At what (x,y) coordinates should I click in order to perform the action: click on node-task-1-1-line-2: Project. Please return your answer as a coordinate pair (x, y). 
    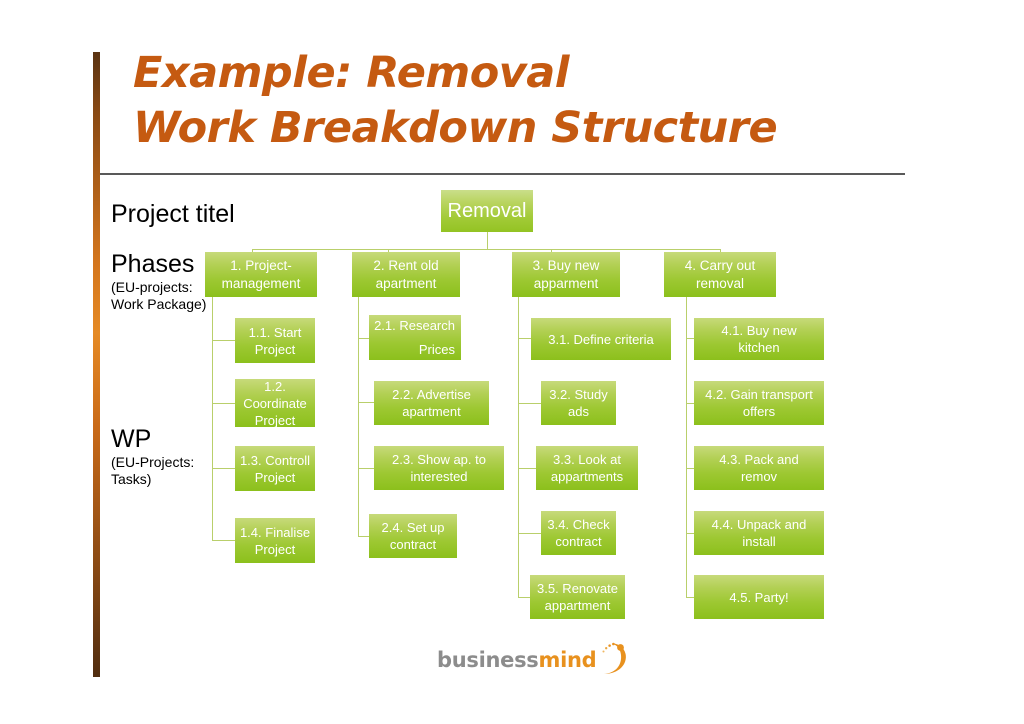
    Looking at the image, I should click on (275, 349).